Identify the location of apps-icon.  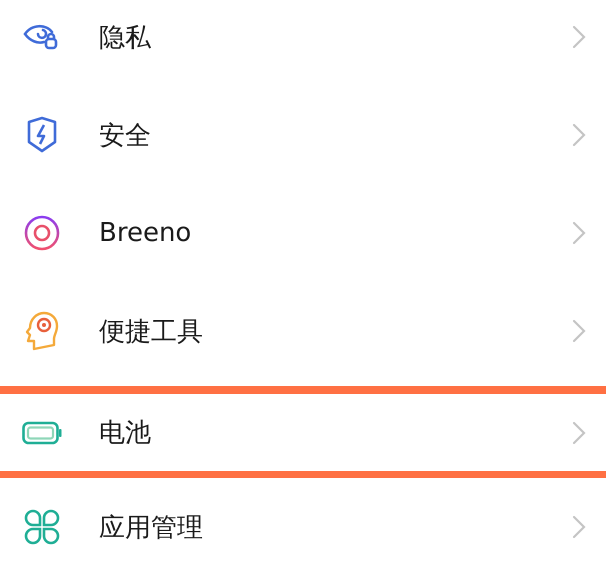
(42, 527).